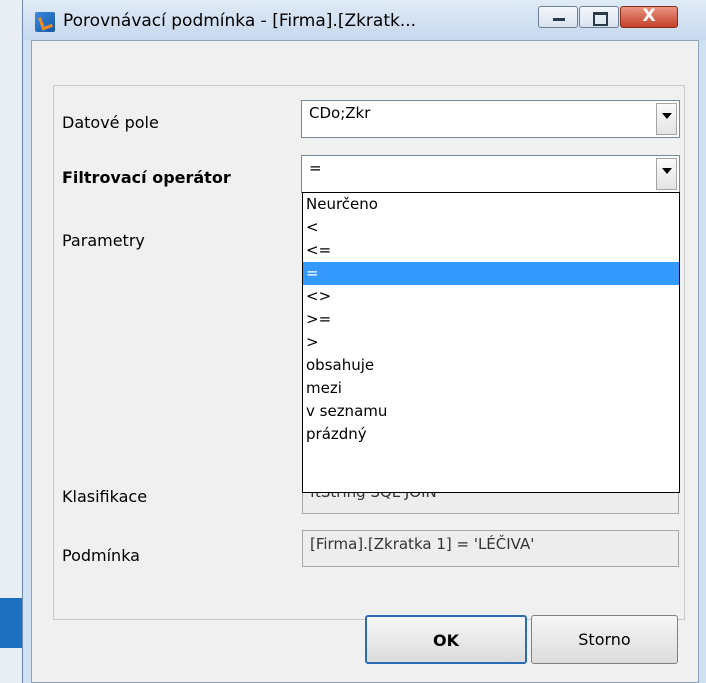 The height and width of the screenshot is (683, 706). Describe the element at coordinates (491, 388) in the screenshot. I see `dropdown-option: mezi` at that location.